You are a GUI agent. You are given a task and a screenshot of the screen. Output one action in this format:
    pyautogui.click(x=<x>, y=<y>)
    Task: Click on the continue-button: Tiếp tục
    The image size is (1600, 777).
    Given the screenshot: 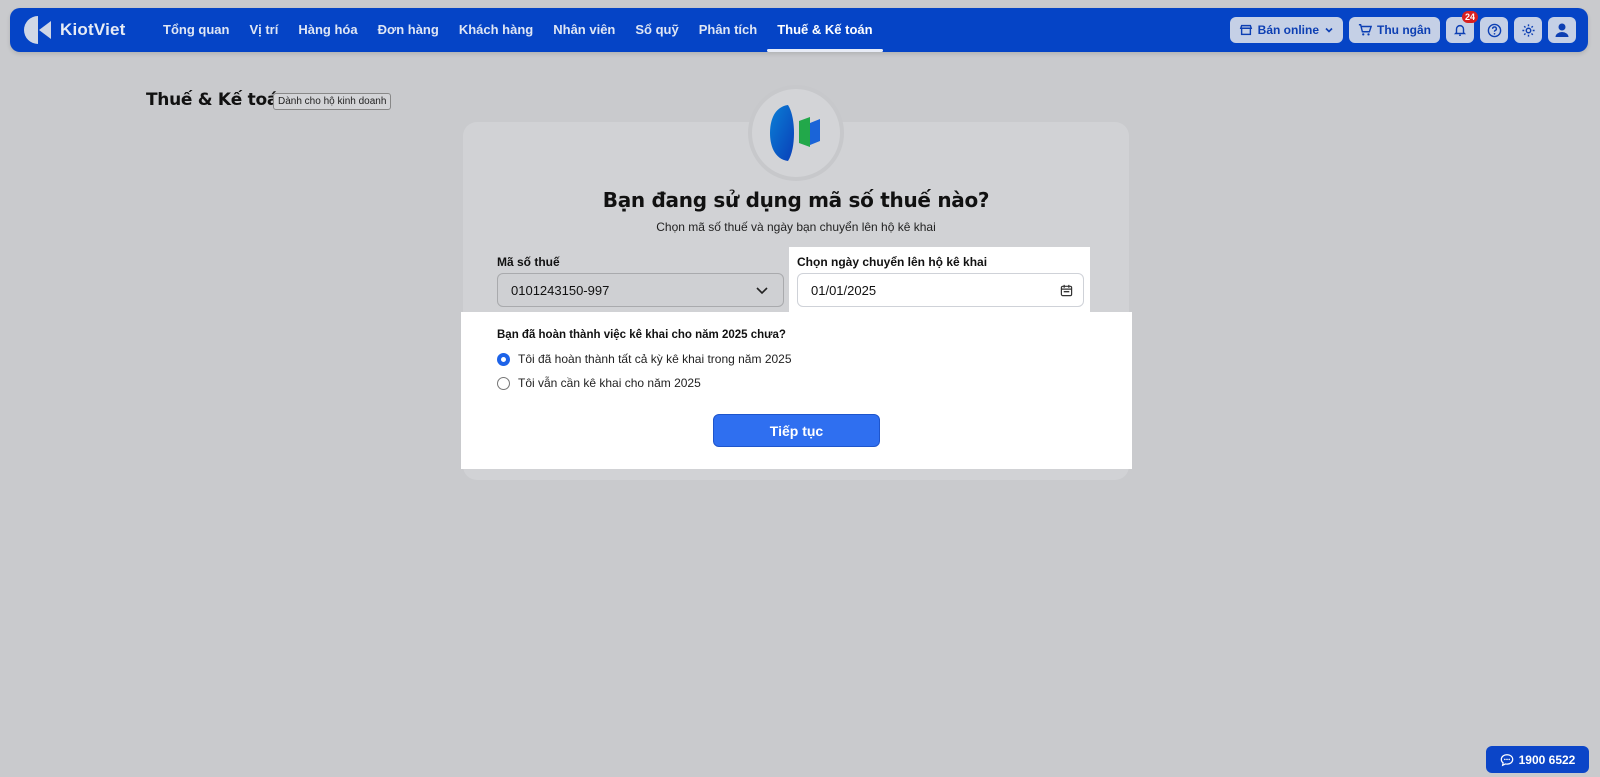 What is the action you would take?
    pyautogui.click(x=796, y=430)
    